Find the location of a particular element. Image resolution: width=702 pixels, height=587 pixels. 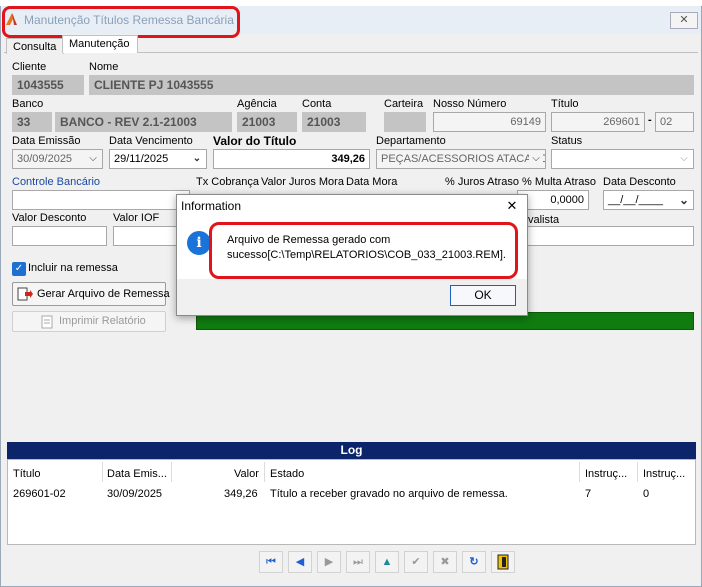

prior-icon: ◀ is located at coordinates (300, 562).